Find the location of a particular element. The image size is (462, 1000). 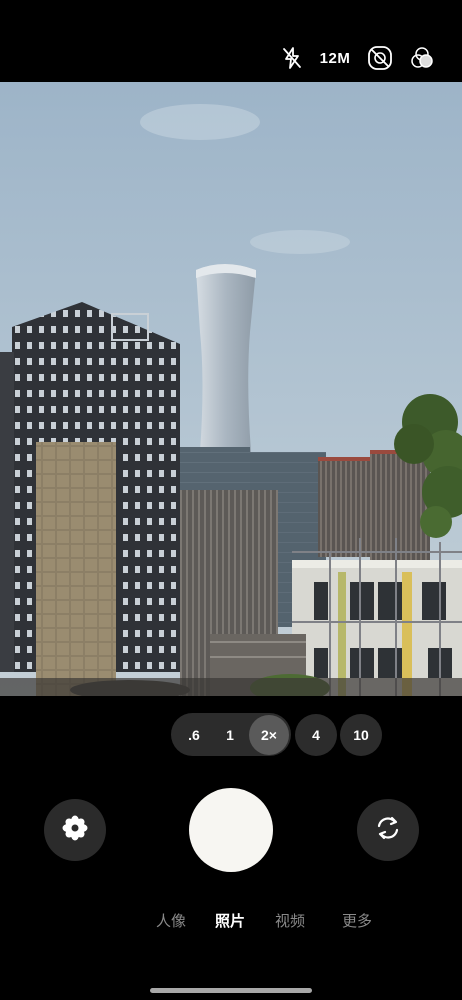

switch-camera-button is located at coordinates (388, 830).